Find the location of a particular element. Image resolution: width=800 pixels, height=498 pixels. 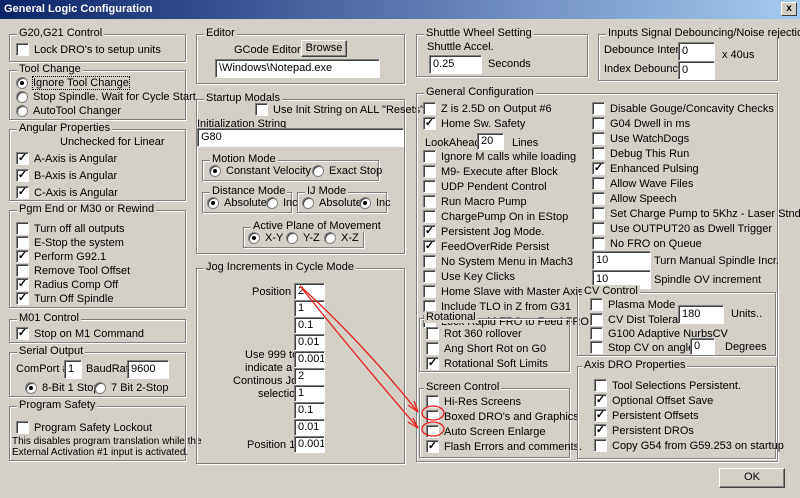

auto-tool-changer-radio: AutoTool Changer is located at coordinates (68, 111).